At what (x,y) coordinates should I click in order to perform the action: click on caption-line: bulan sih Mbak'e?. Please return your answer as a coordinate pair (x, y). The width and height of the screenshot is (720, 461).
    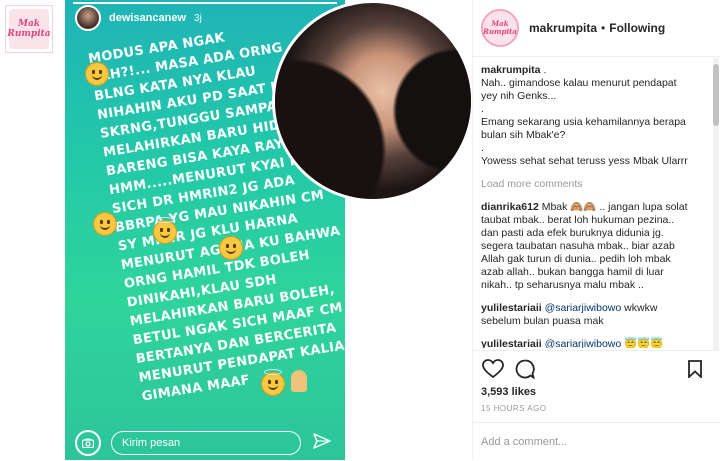
    Looking at the image, I should click on (523, 135).